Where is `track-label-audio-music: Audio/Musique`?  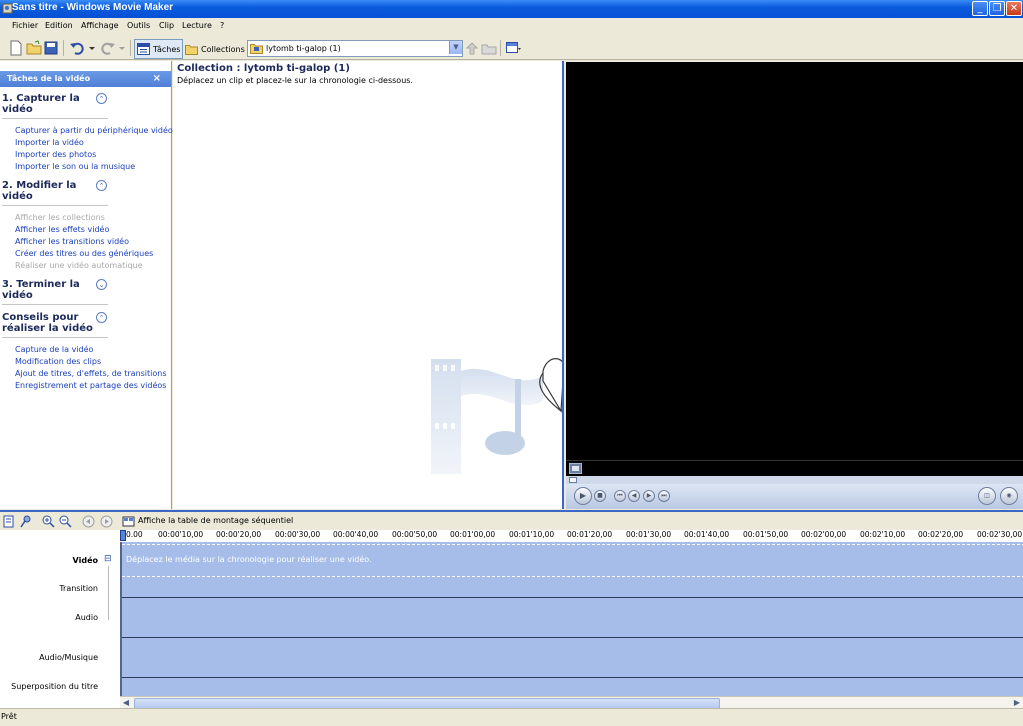
track-label-audio-music: Audio/Musique is located at coordinates (68, 657).